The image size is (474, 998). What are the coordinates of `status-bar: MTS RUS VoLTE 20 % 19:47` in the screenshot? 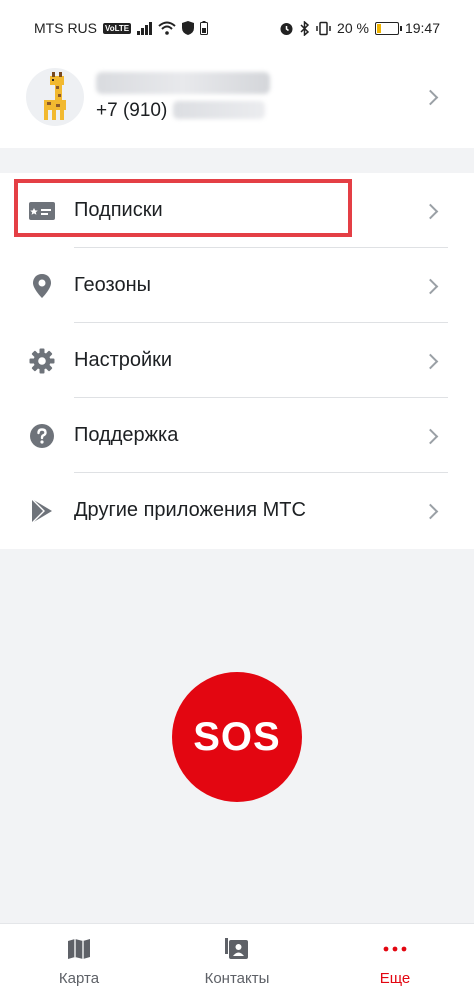 It's located at (237, 28).